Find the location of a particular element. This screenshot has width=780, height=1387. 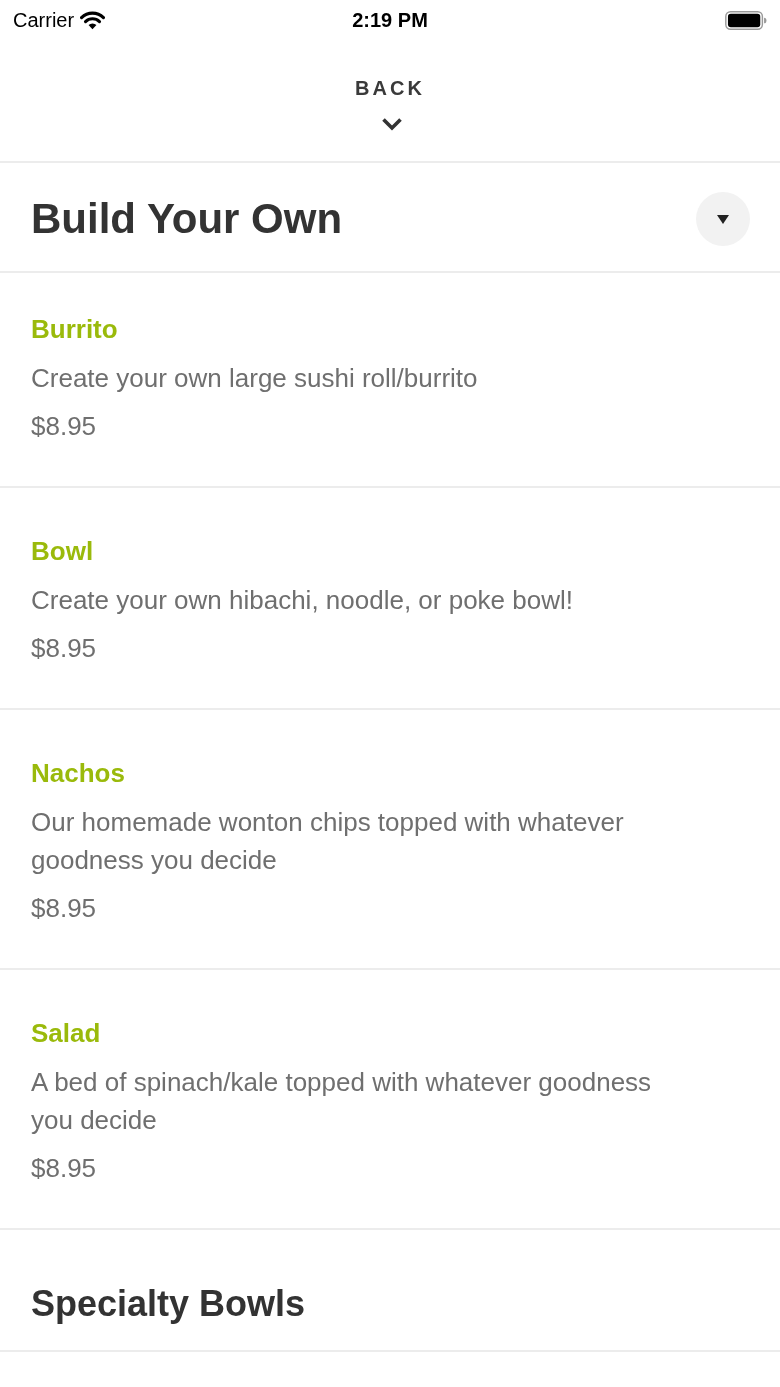

wifi-icon is located at coordinates (93, 20).